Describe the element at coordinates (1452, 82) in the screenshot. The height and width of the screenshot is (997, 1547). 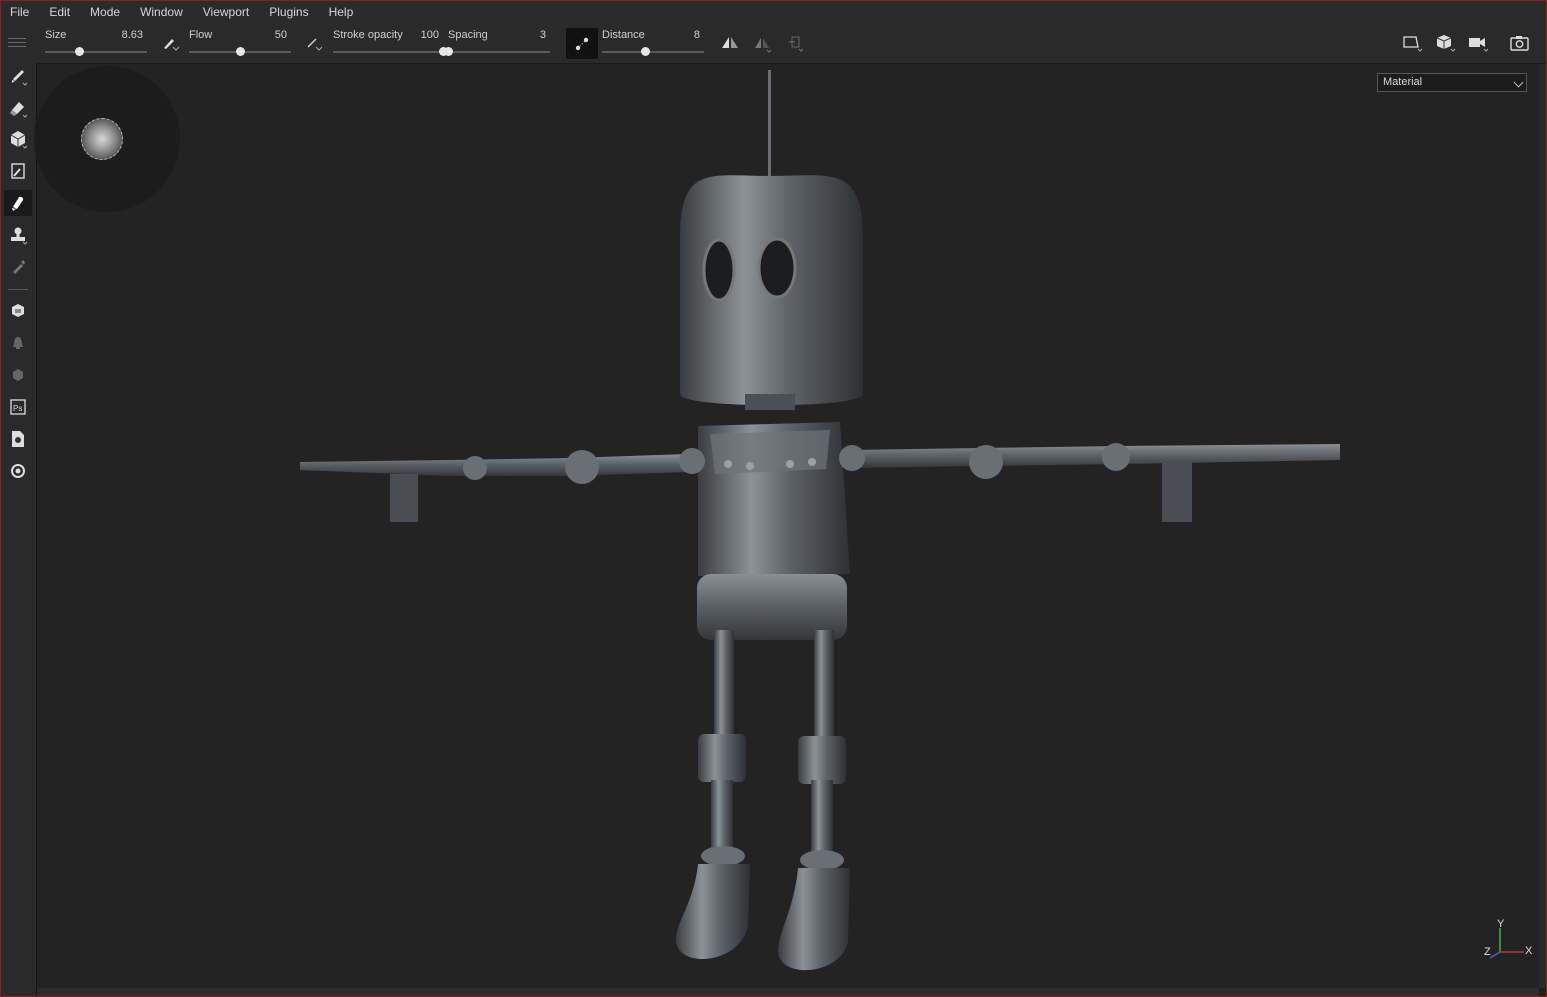
I see `display-mode-select: Material` at that location.